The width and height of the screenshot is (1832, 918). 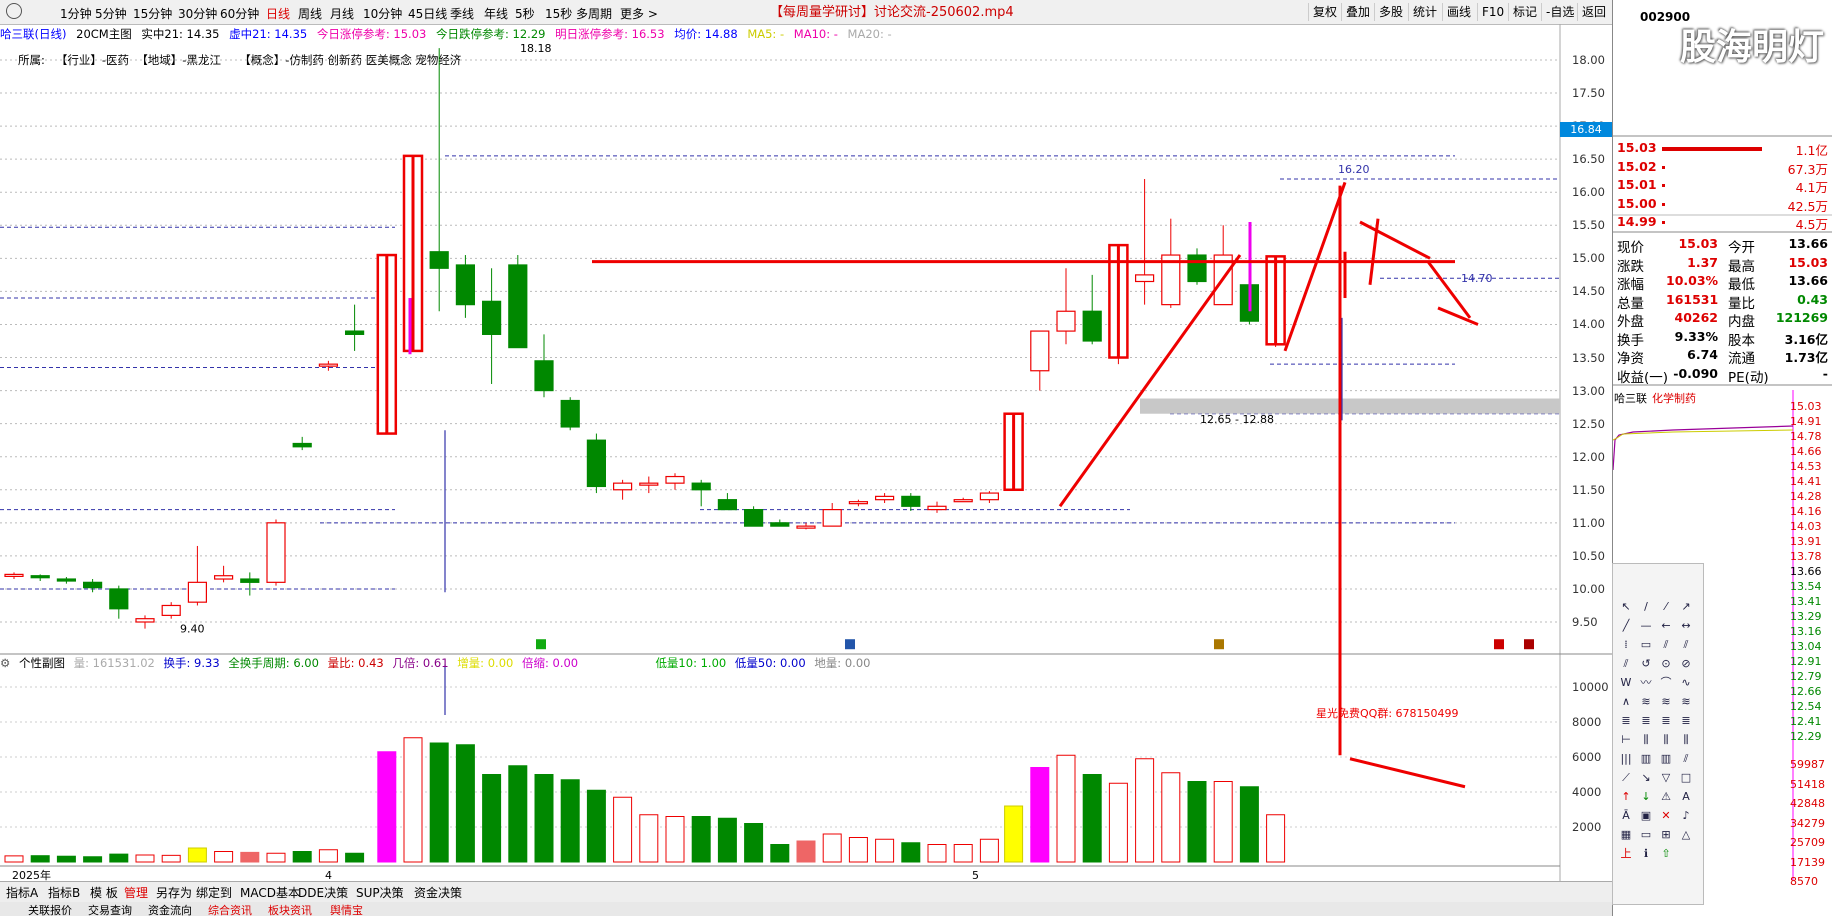 What do you see at coordinates (197, 13) in the screenshot?
I see `period-3: 30分钟` at bounding box center [197, 13].